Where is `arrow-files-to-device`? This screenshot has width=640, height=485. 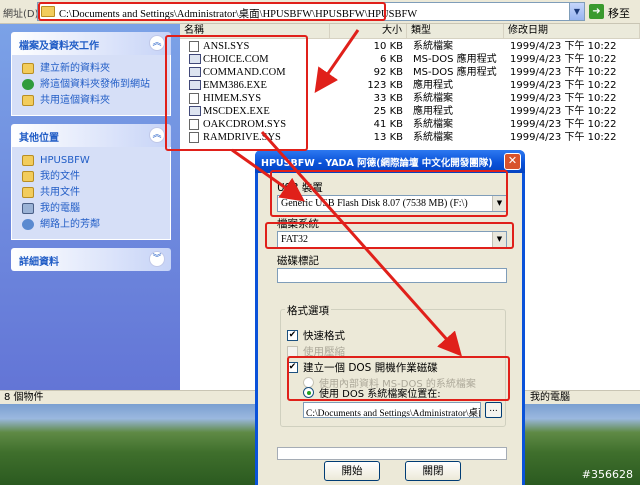 arrow-files-to-device is located at coordinates (268, 175).